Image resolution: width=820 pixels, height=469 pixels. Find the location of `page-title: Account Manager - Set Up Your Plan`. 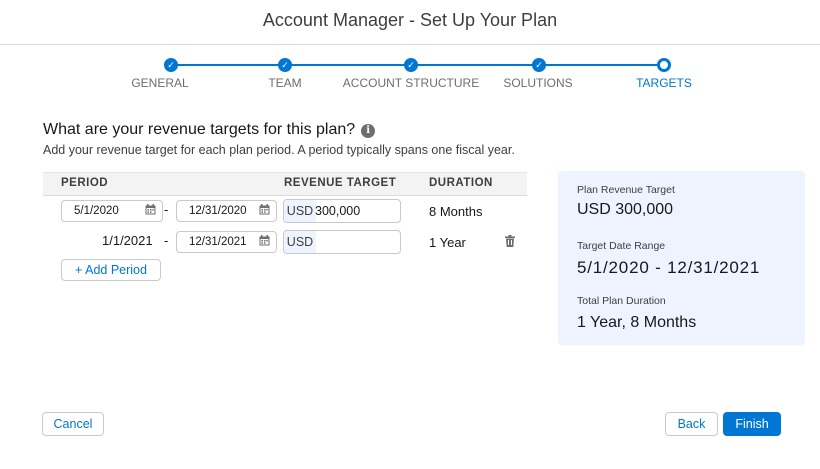

page-title: Account Manager - Set Up Your Plan is located at coordinates (410, 20).